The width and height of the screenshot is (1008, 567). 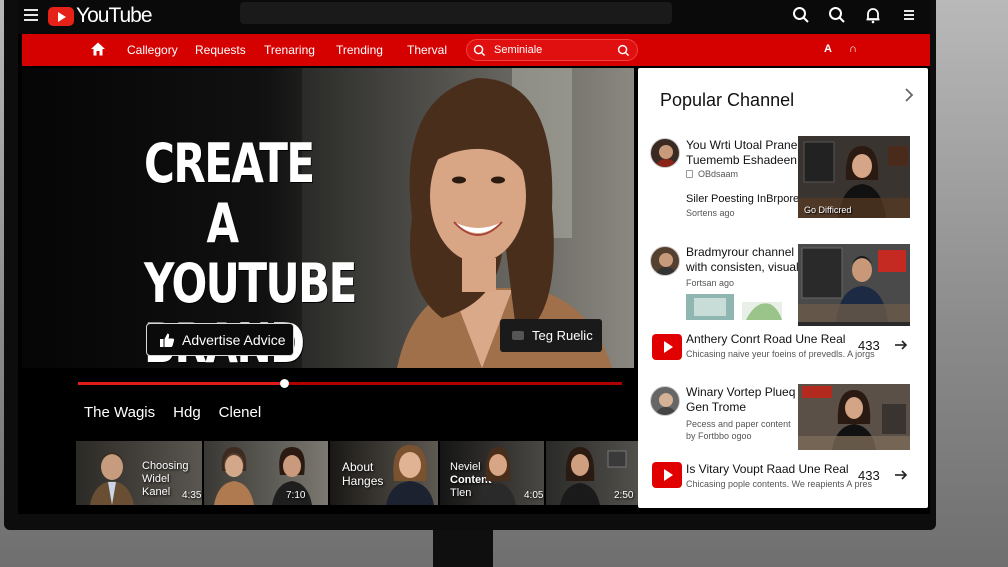 I want to click on thumbnail-duration: 4:05, so click(x=534, y=495).